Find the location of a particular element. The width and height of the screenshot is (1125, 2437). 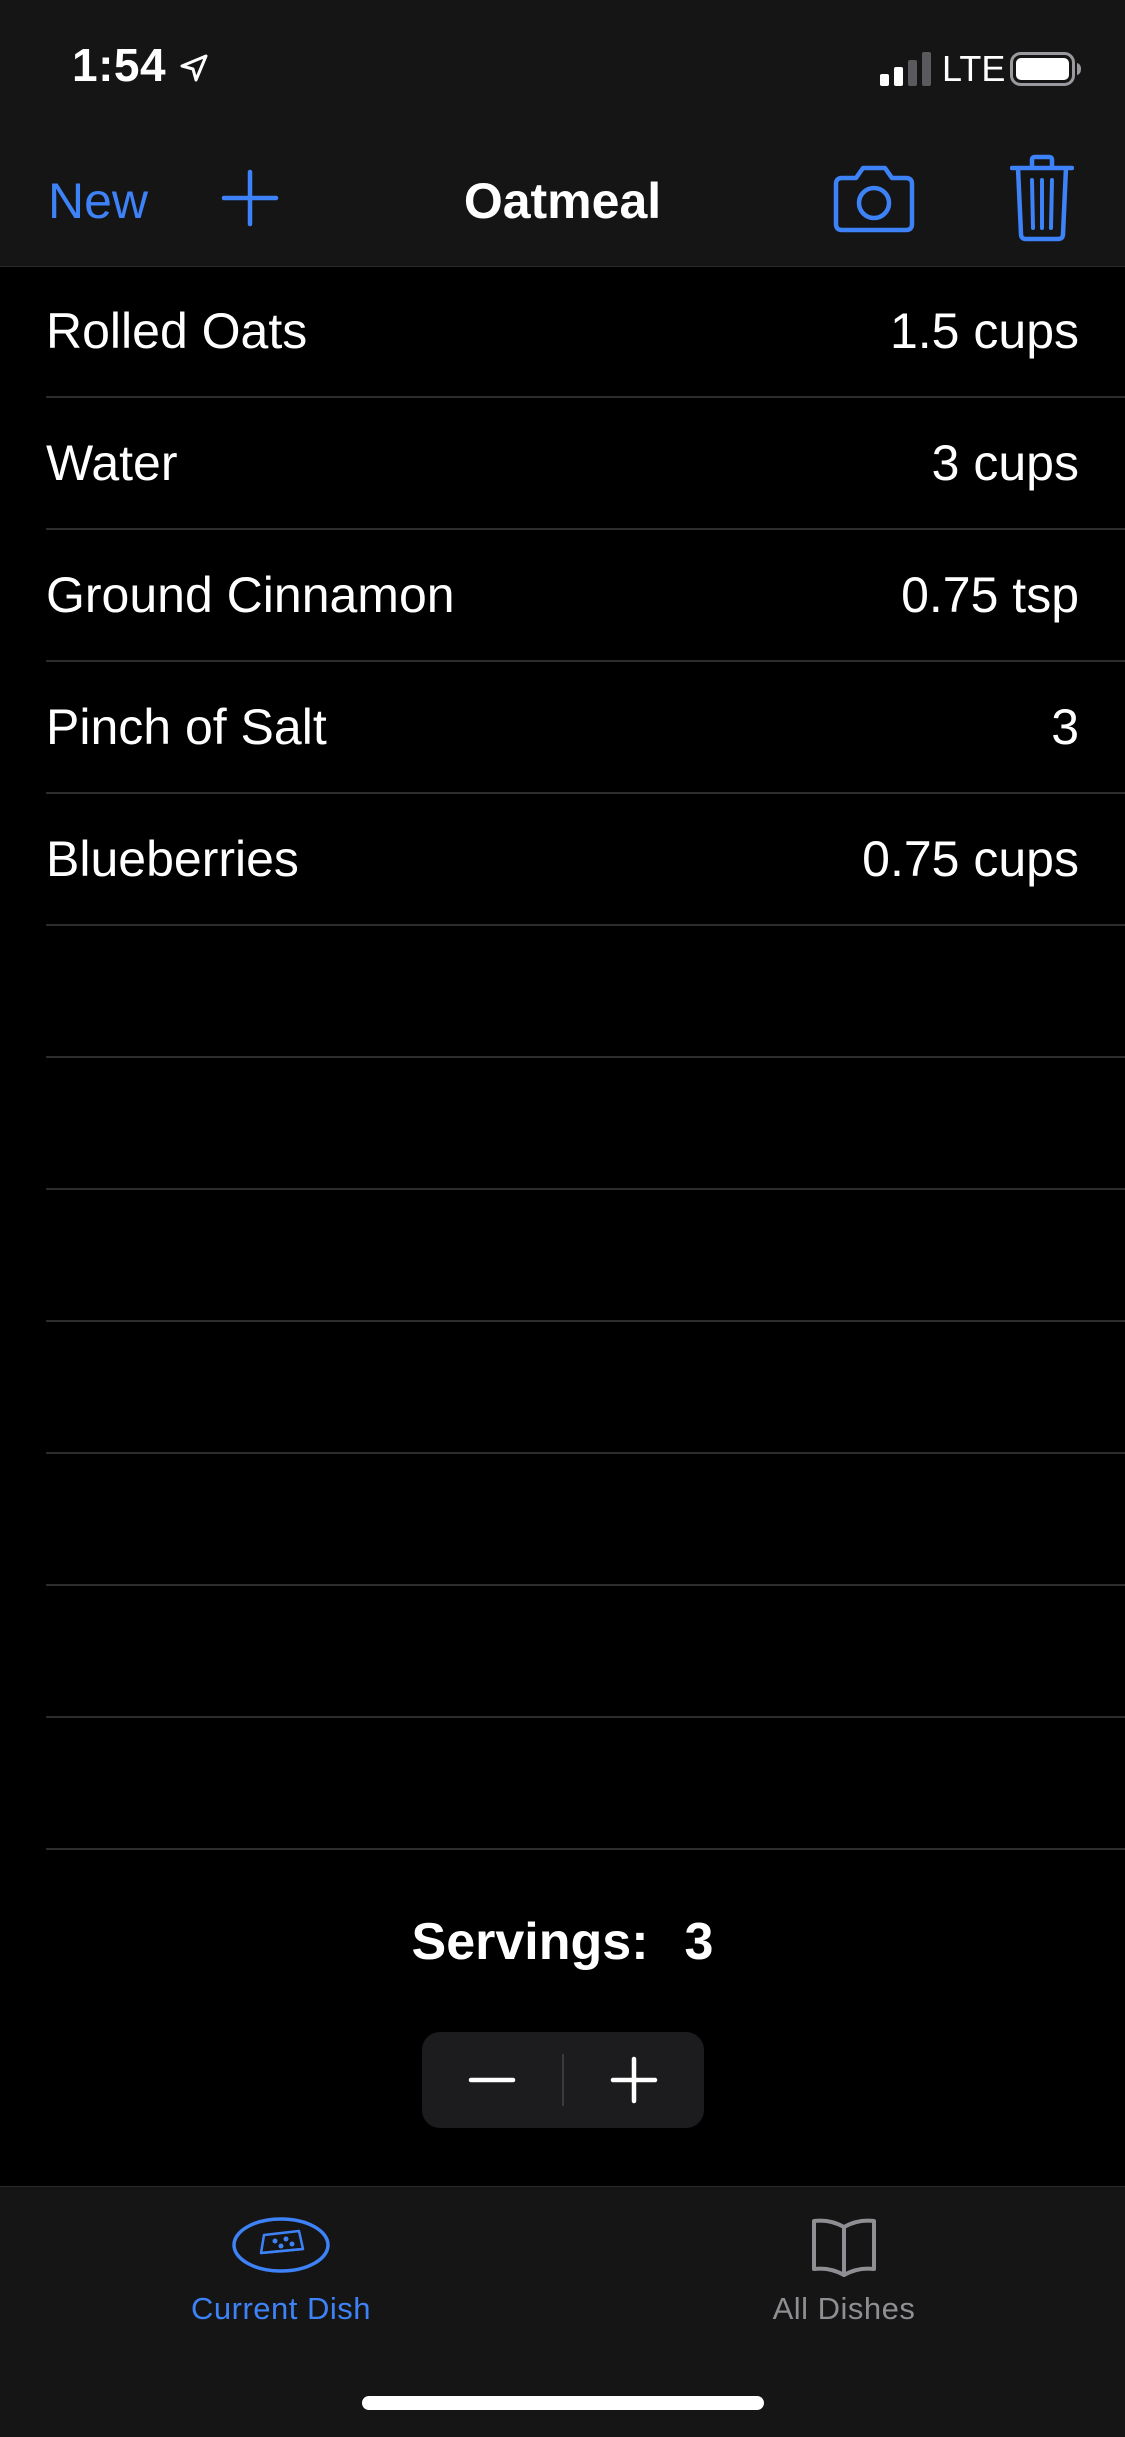

servings-value: 3 is located at coordinates (699, 1942).